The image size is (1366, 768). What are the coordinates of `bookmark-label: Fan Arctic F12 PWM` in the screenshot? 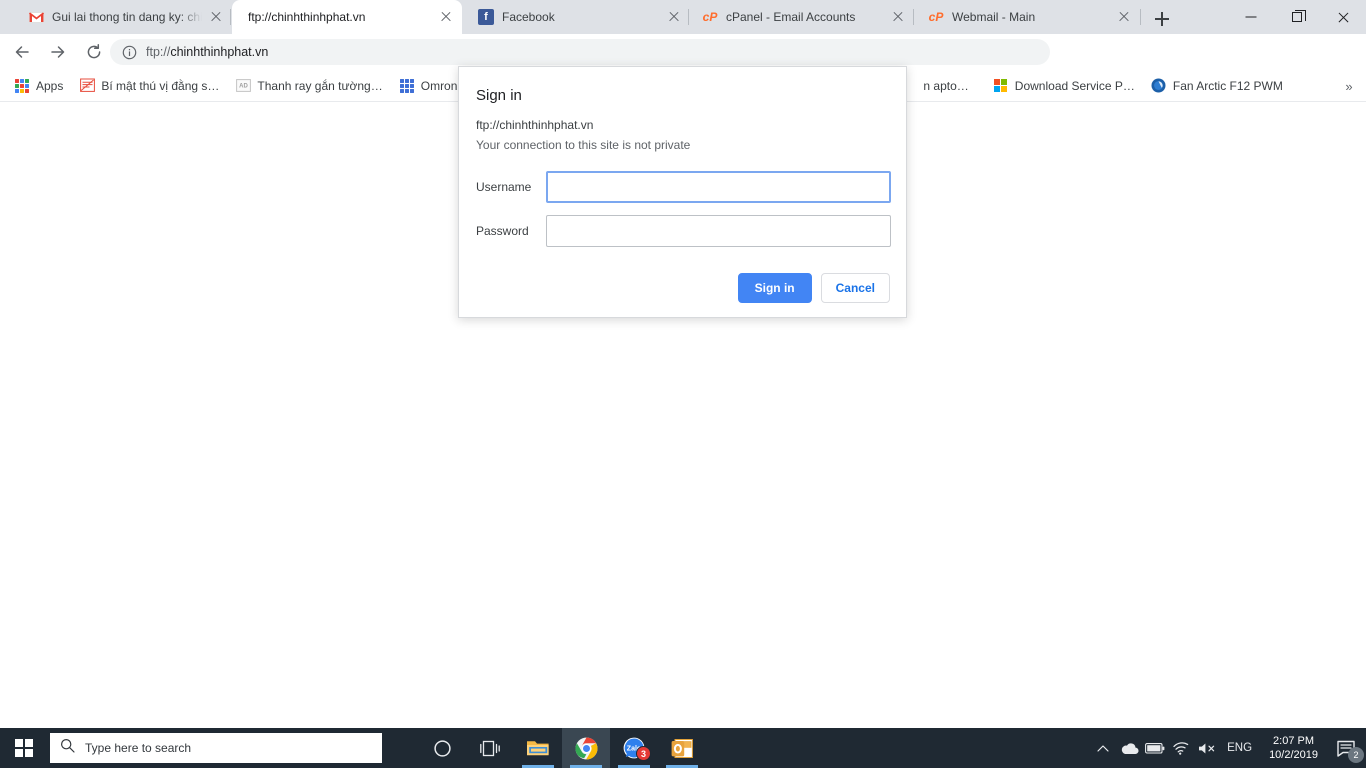 It's located at (1227, 85).